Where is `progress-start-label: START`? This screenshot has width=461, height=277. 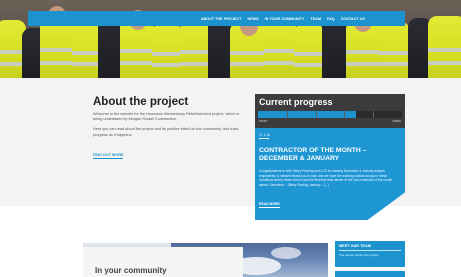
progress-start-label: START is located at coordinates (263, 121).